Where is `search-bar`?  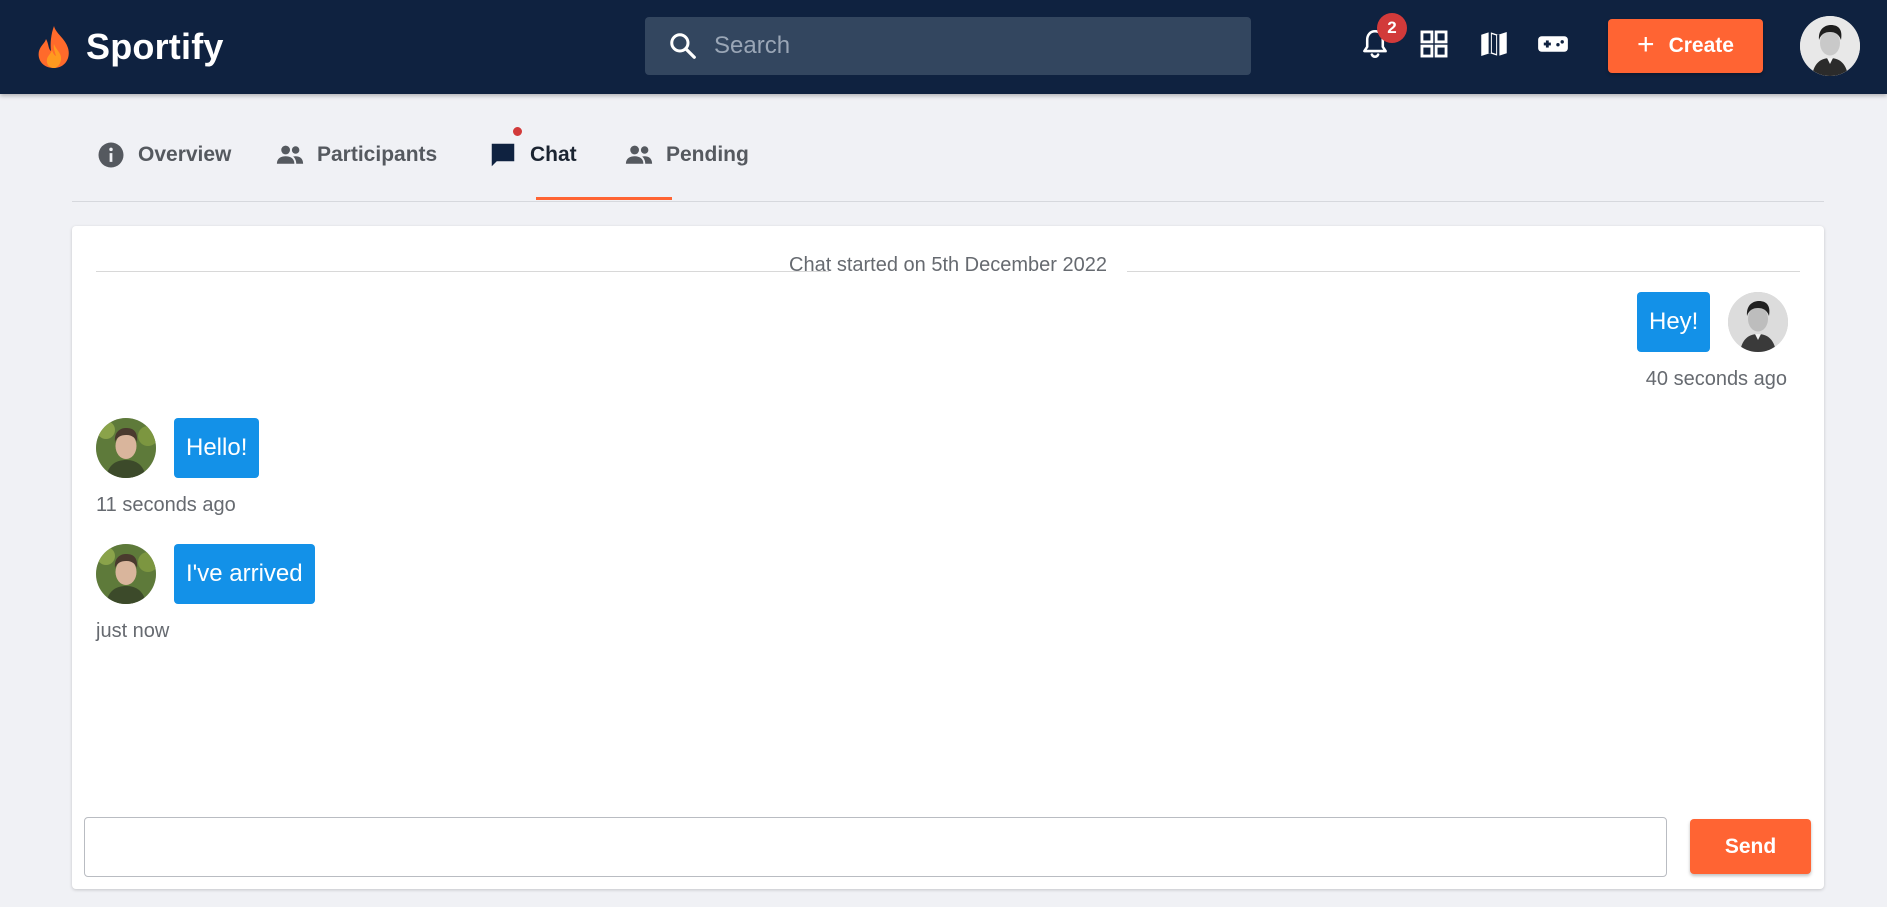 search-bar is located at coordinates (948, 46).